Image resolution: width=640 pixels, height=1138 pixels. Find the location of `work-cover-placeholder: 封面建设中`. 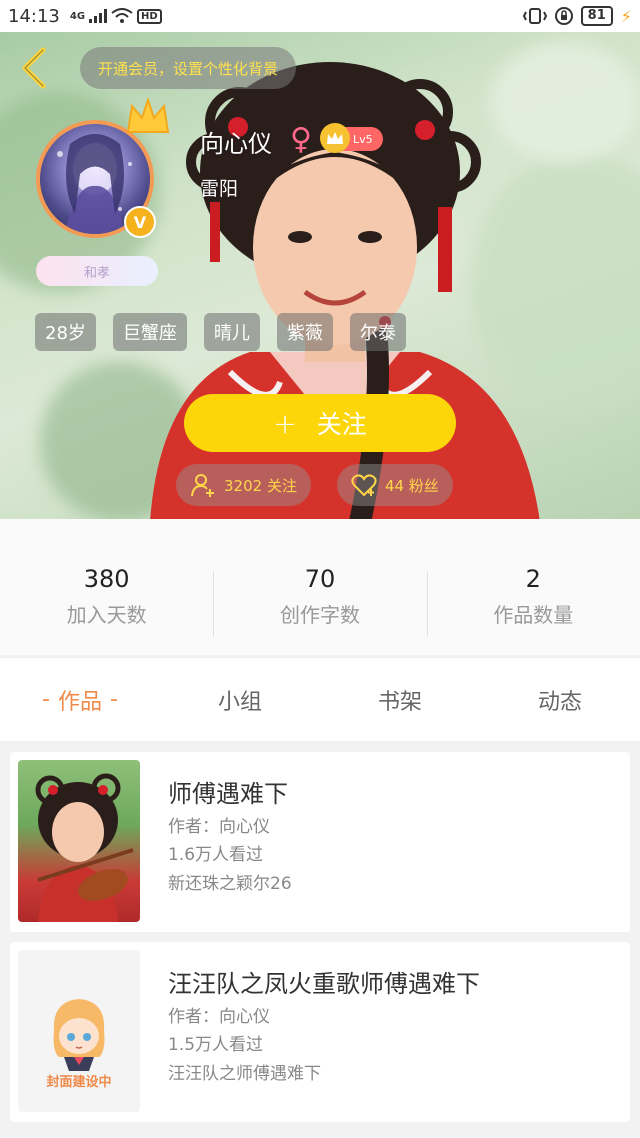

work-cover-placeholder: 封面建设中 is located at coordinates (79, 1031).